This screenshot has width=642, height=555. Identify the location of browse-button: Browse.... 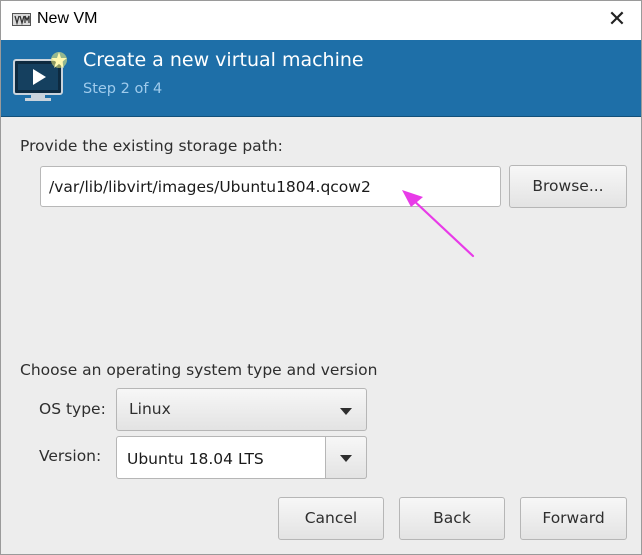
(568, 186).